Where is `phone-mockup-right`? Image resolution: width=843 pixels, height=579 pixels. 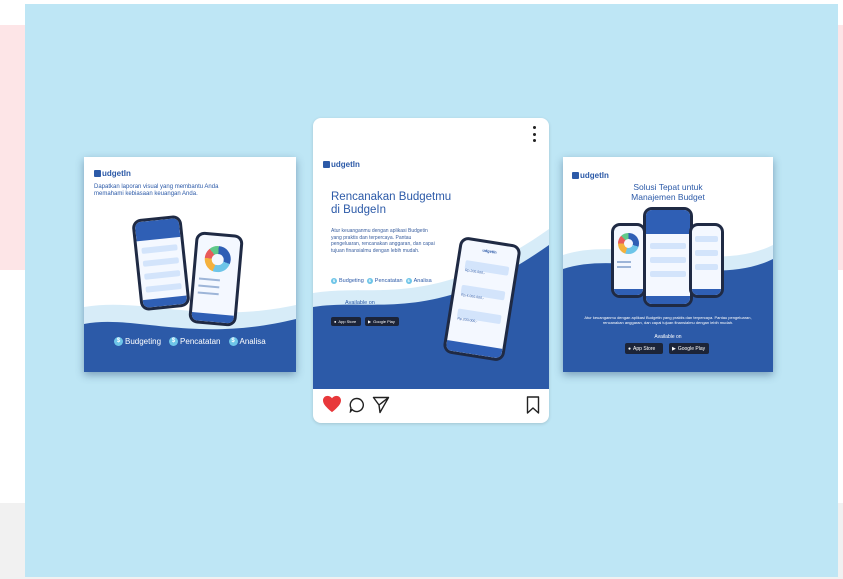
phone-mockup-right is located at coordinates (706, 260).